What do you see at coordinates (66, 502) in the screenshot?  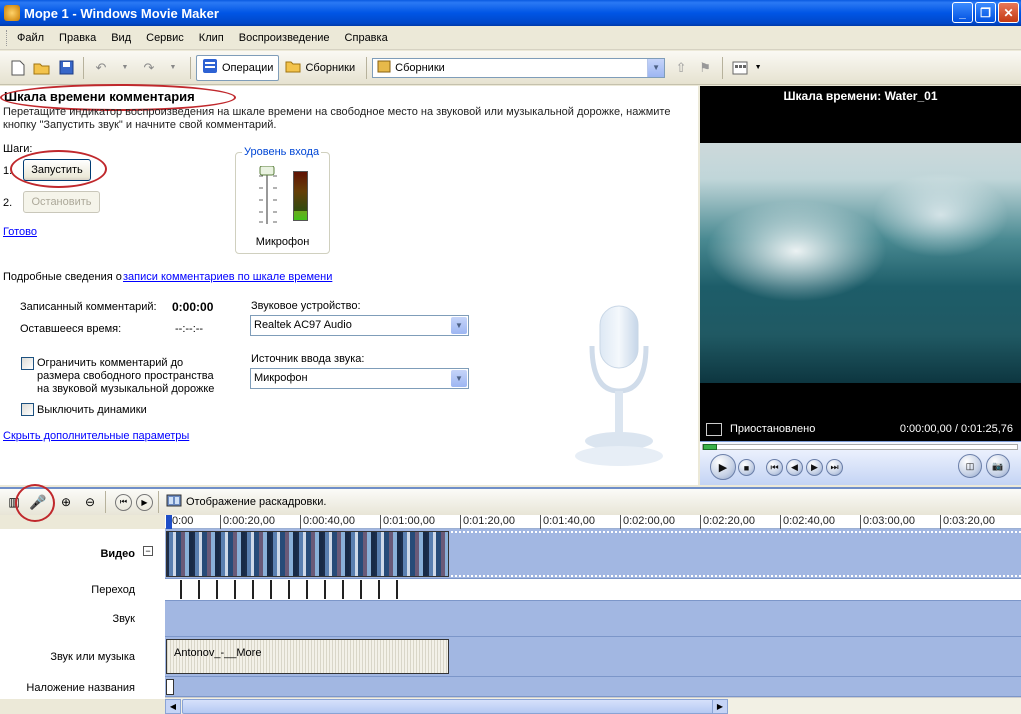 I see `zoom-in-icon: ⊕` at bounding box center [66, 502].